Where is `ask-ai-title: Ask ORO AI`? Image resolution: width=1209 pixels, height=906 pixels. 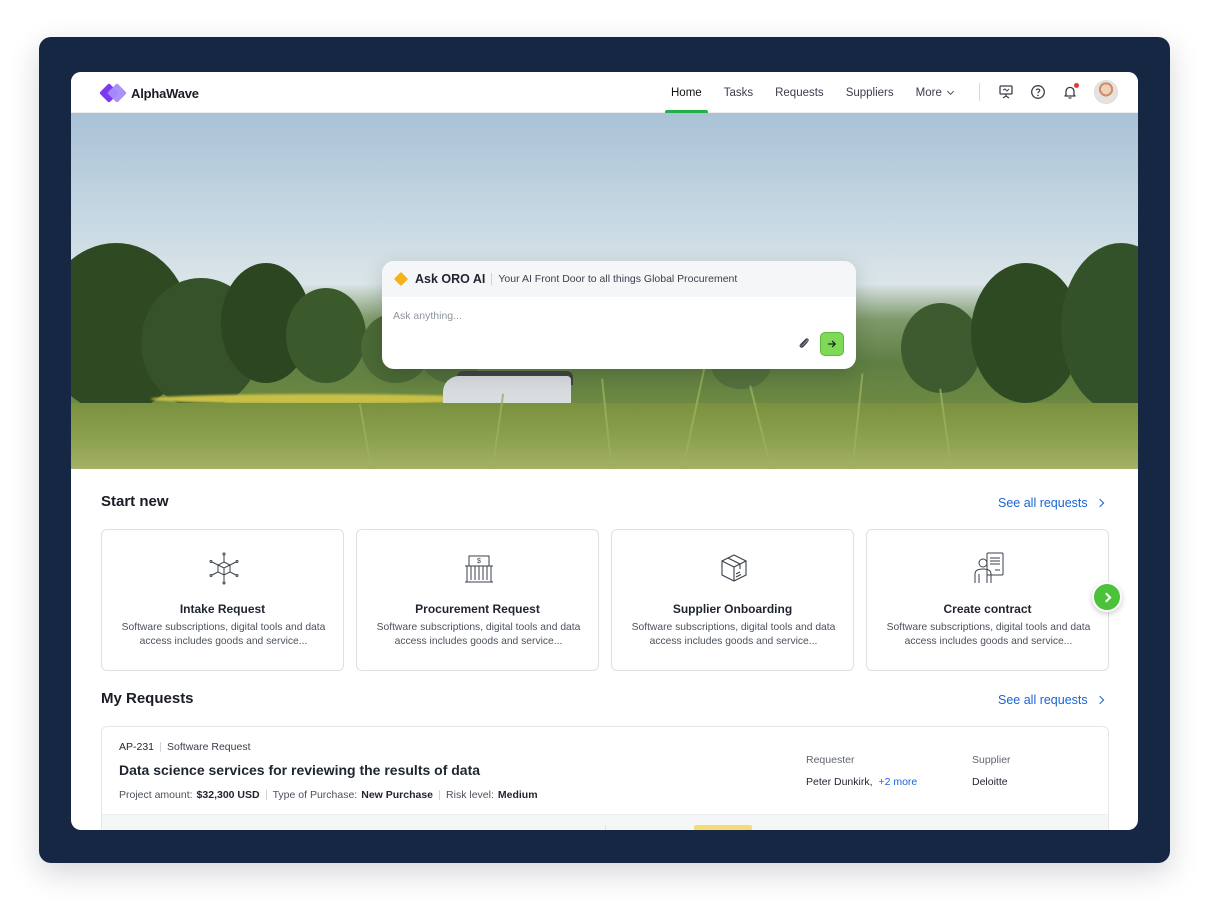 ask-ai-title: Ask ORO AI is located at coordinates (450, 279).